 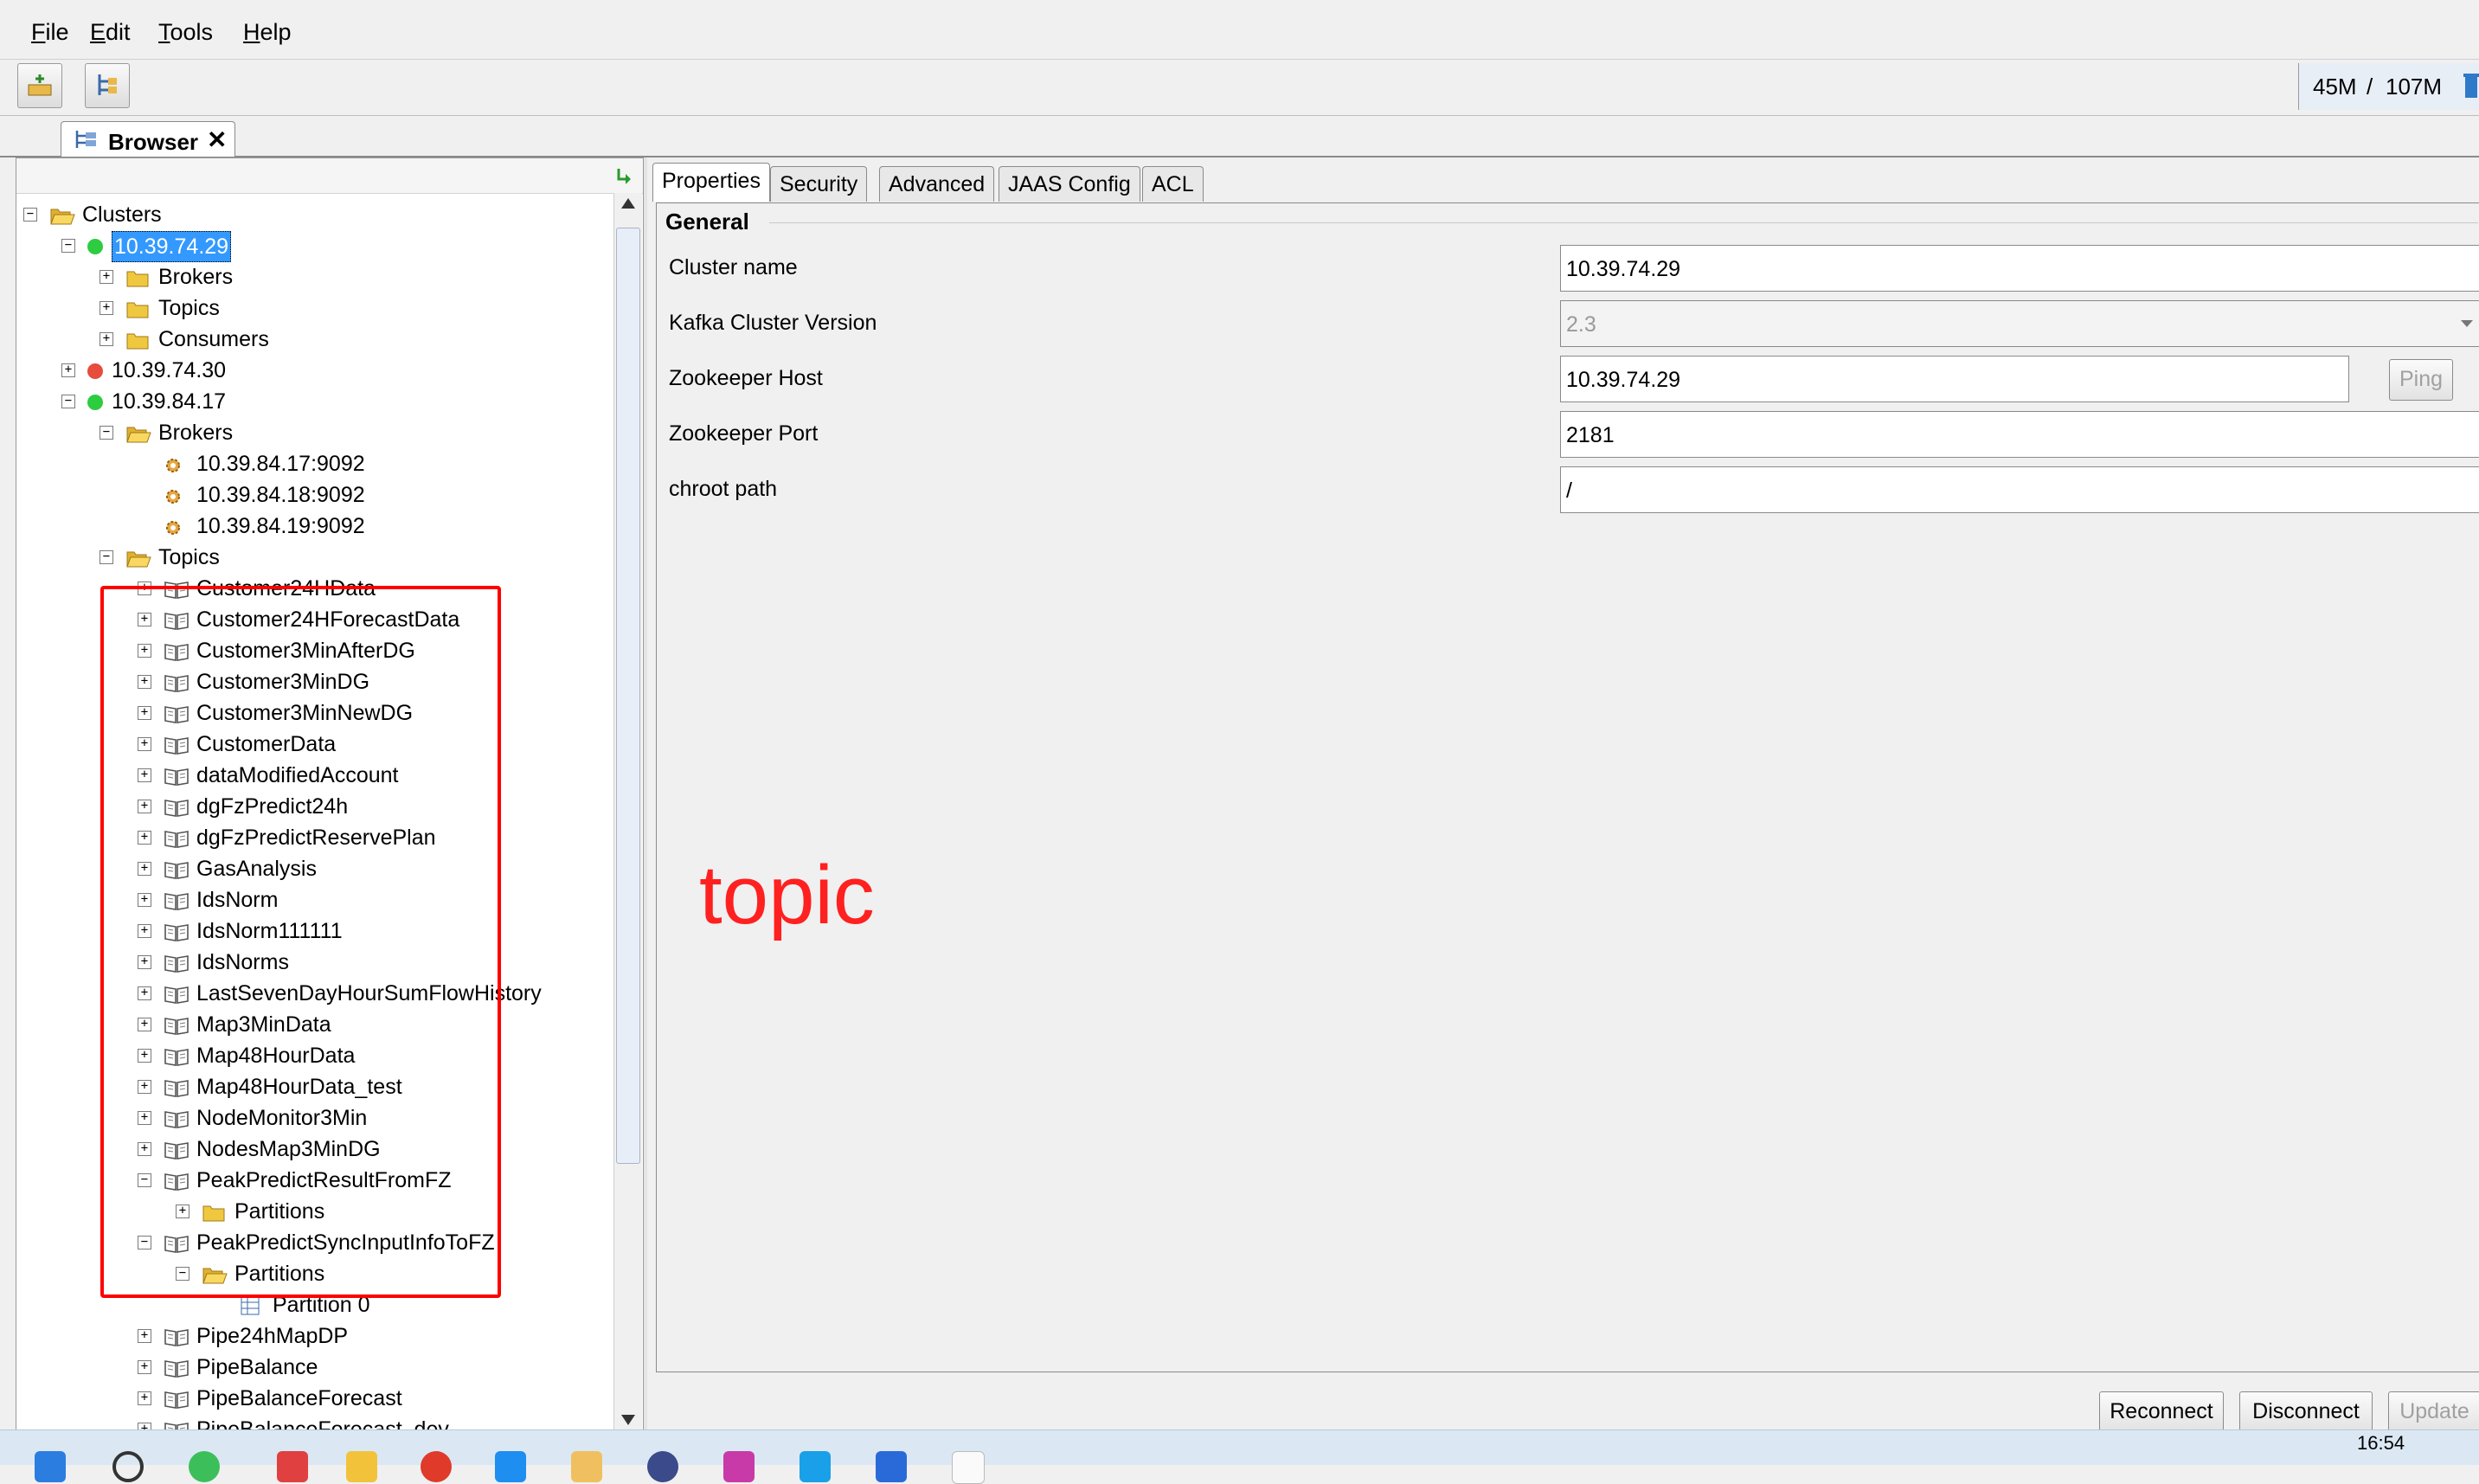 I want to click on tree-node-folder: + Topics, so click(x=314, y=308).